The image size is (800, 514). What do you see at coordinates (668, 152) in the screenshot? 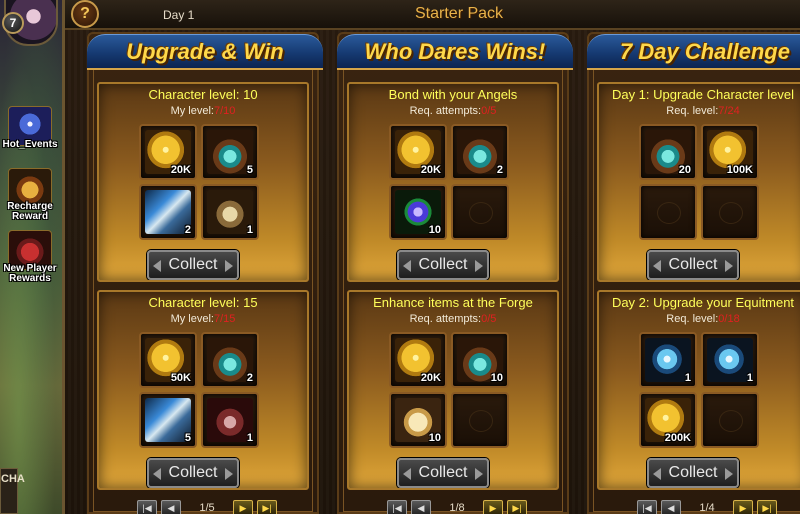
I see `reward-slot: 20` at bounding box center [668, 152].